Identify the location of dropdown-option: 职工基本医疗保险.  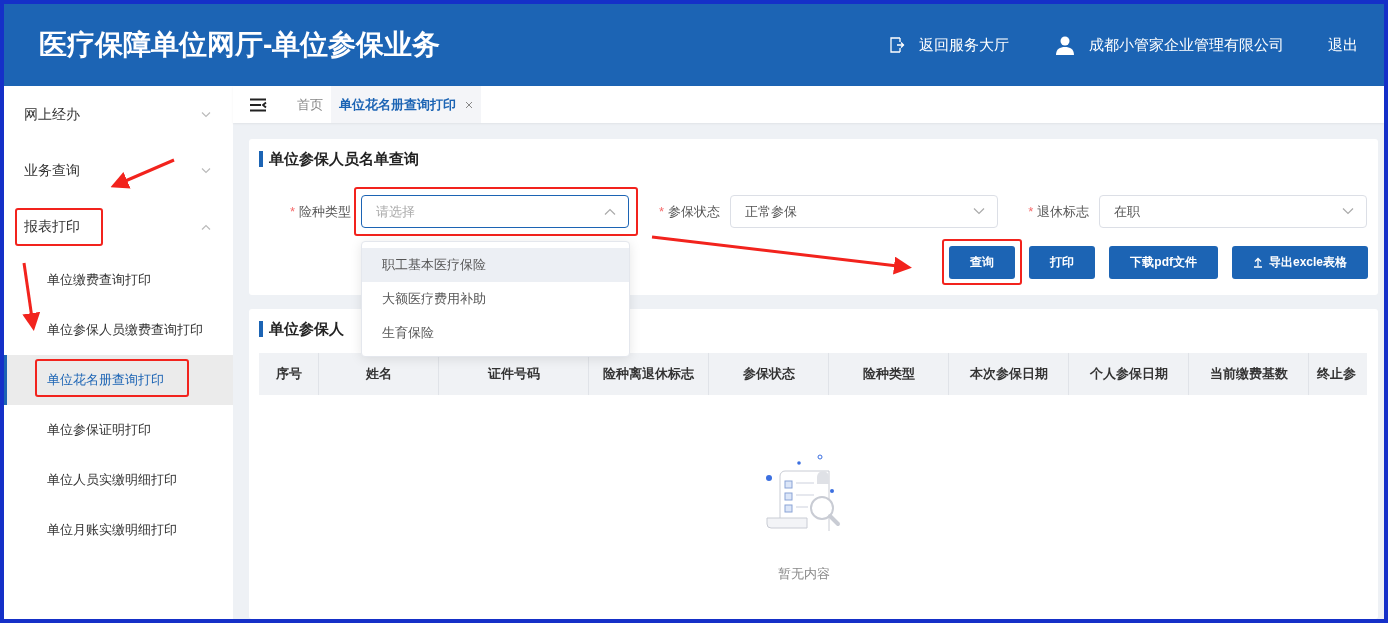
(496, 265).